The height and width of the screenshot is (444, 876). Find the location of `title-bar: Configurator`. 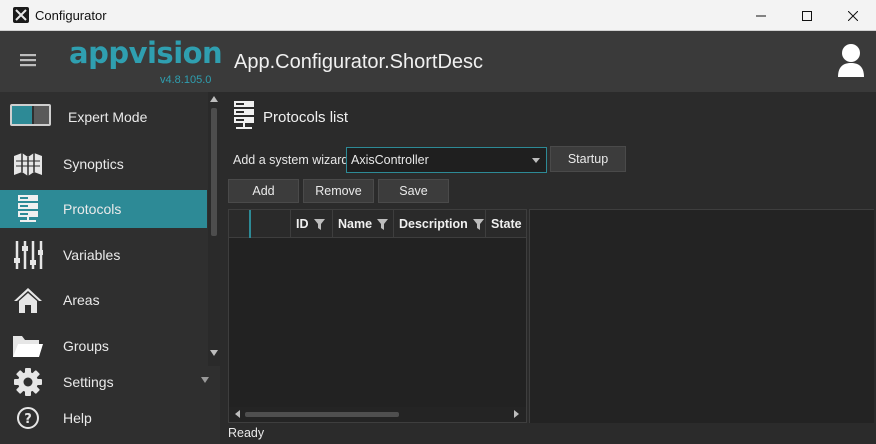

title-bar: Configurator is located at coordinates (438, 15).